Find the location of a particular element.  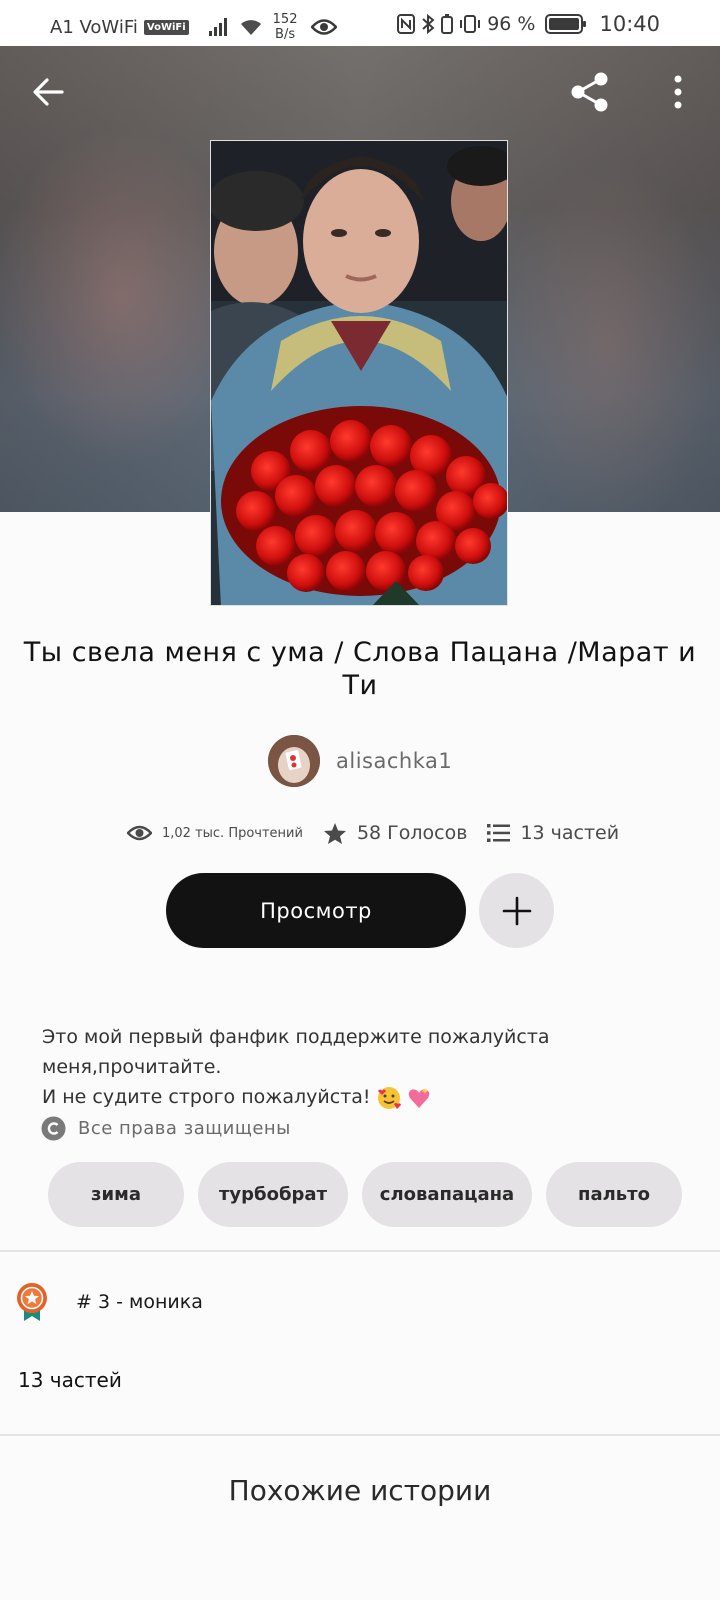

add-to-library-button is located at coordinates (516, 910).